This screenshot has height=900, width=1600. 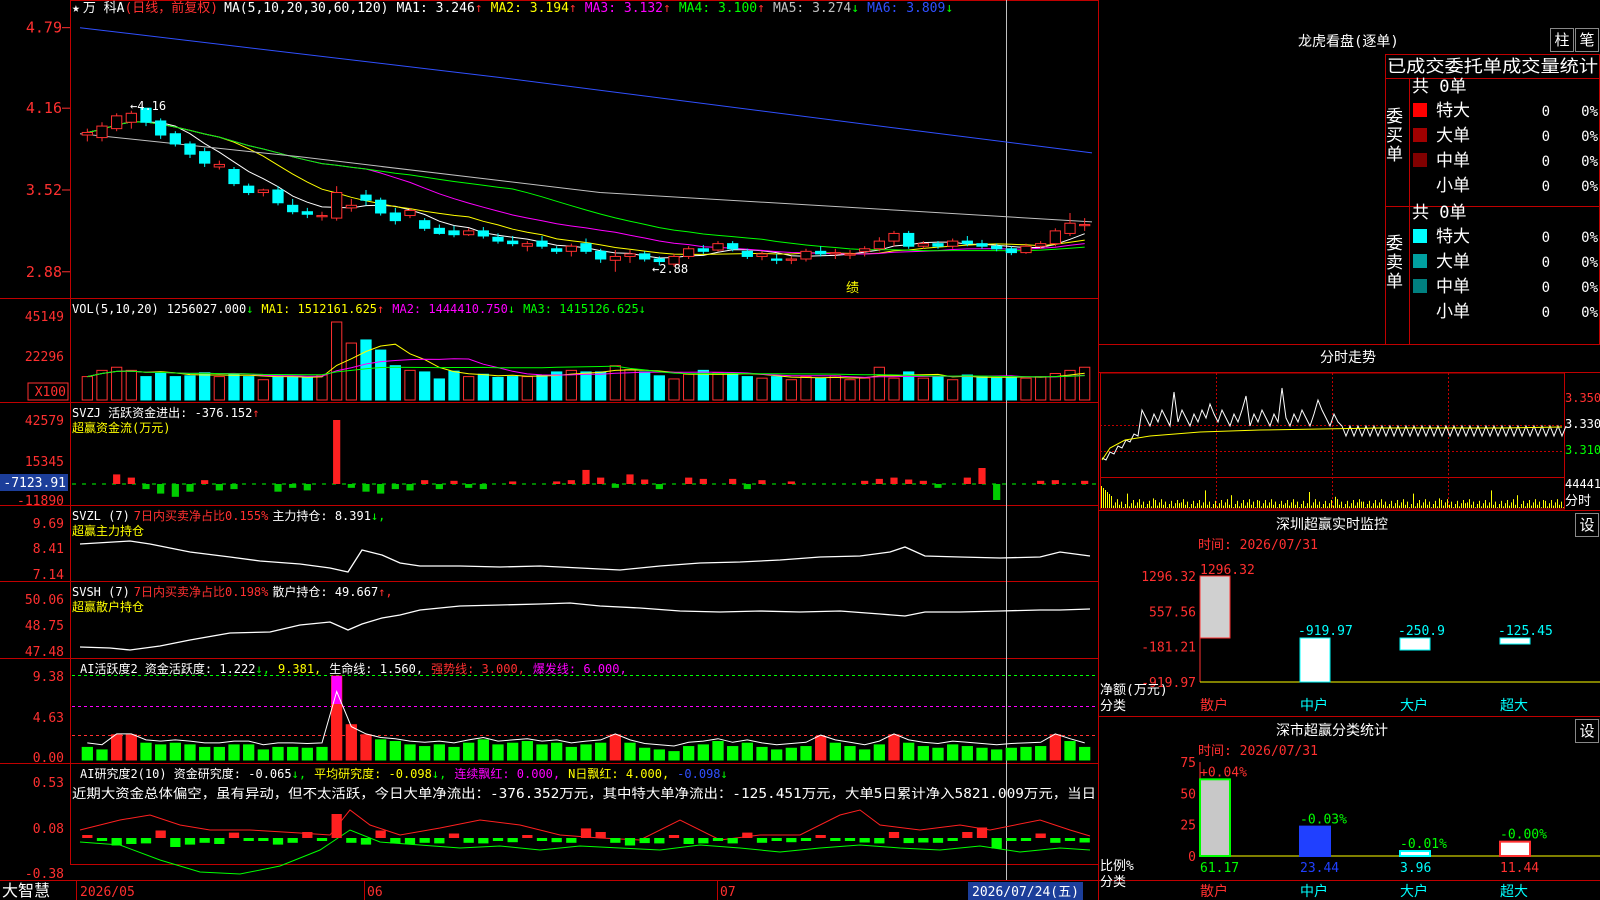 I want to click on vol-axis-top: 45149, so click(x=44, y=317).